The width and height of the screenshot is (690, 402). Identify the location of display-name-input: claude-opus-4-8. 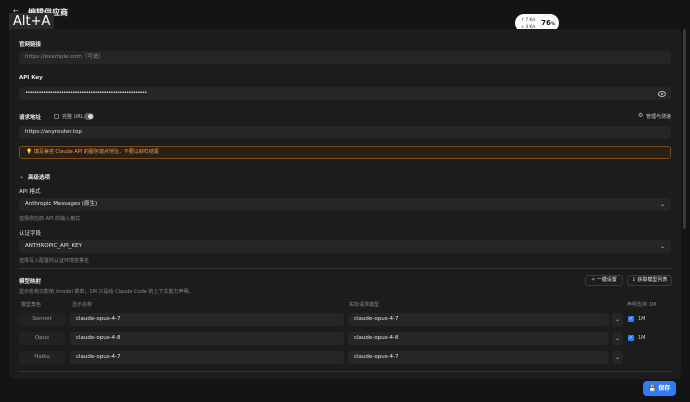
(207, 338).